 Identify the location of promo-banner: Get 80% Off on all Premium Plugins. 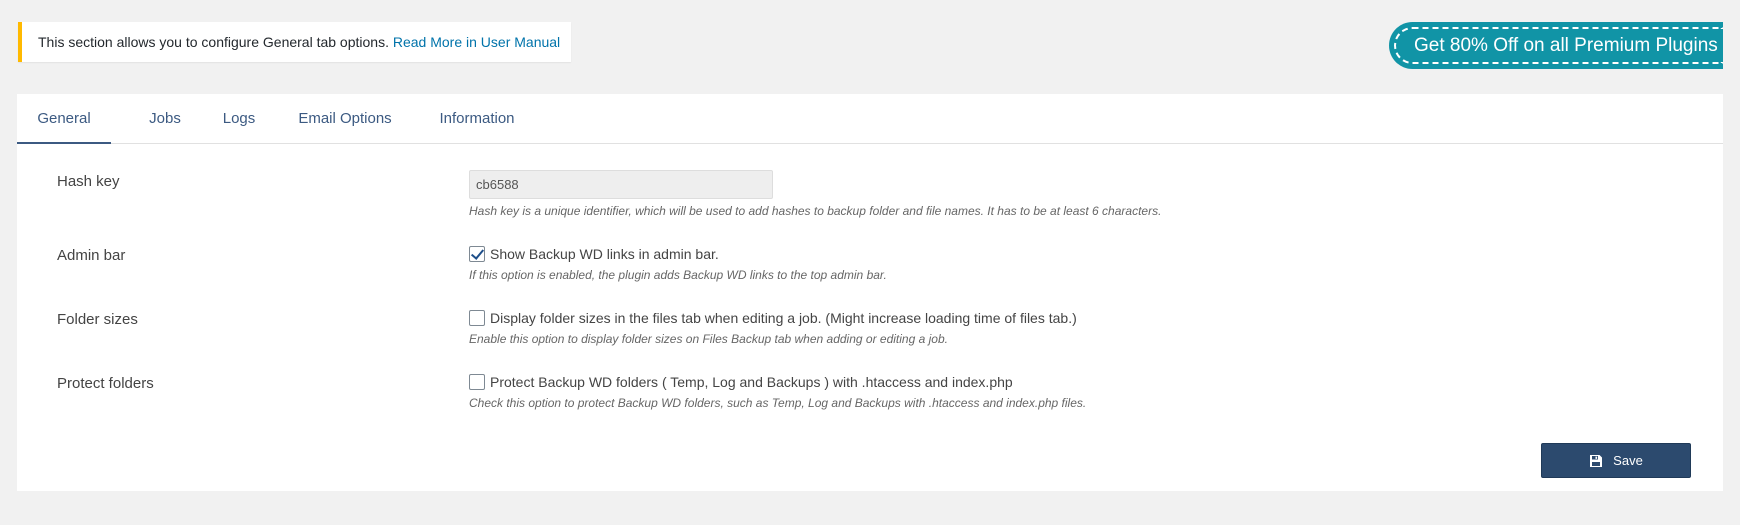
(1556, 45).